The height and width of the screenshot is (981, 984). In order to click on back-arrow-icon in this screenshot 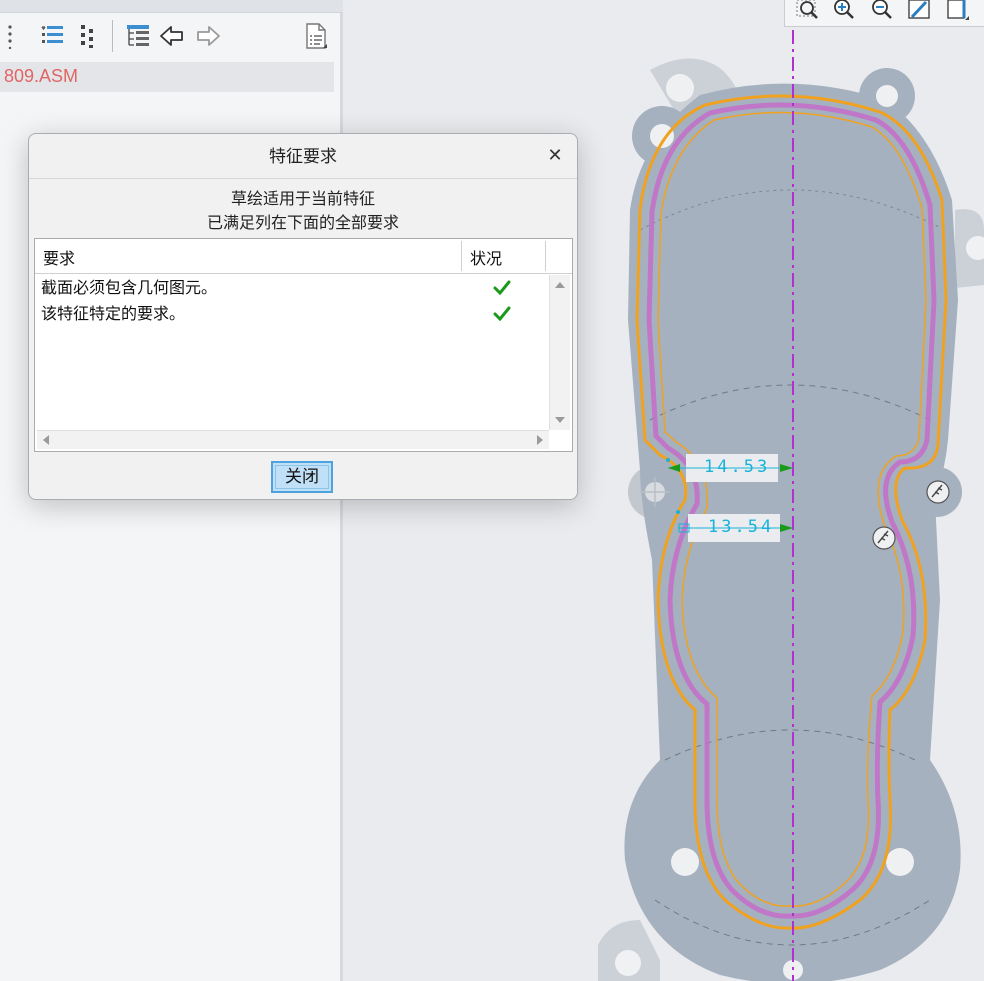, I will do `click(172, 36)`.